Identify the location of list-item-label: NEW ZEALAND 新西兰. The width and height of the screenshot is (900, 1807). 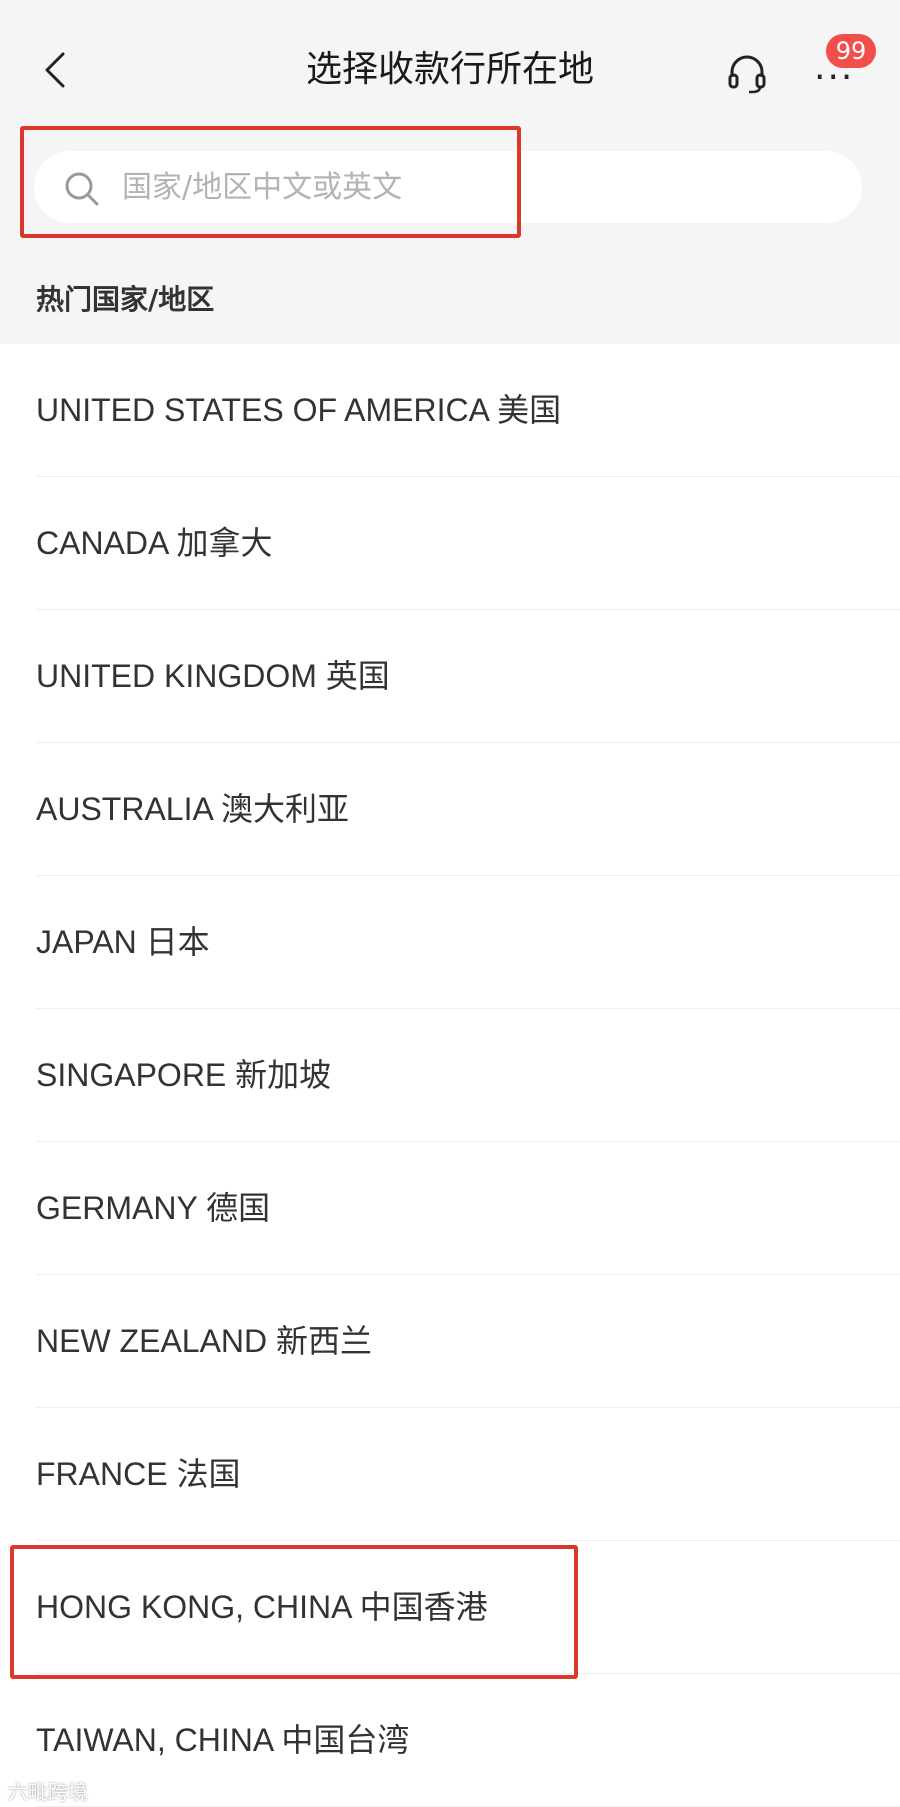
(204, 1341).